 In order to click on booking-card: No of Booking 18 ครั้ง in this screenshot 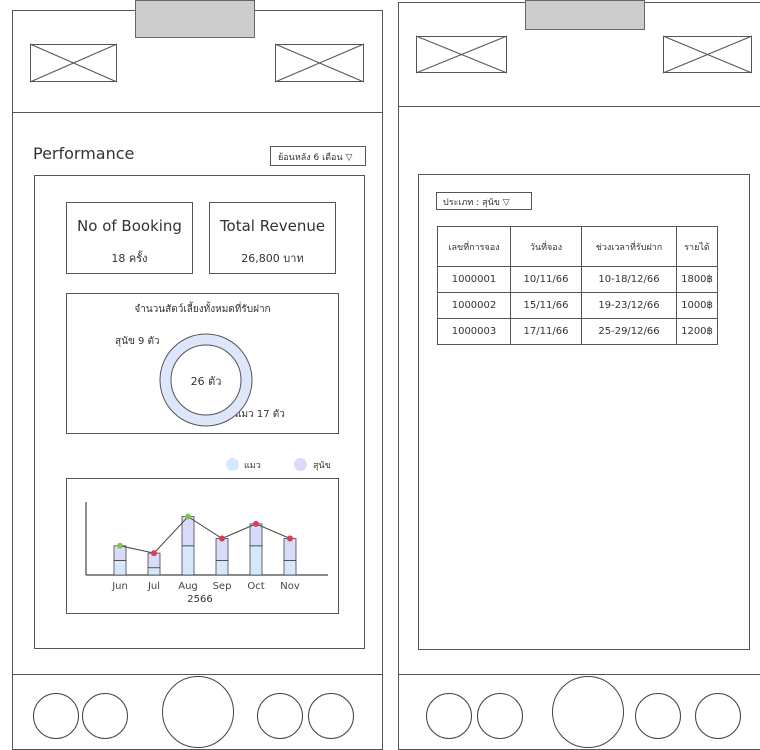, I will do `click(129, 238)`.